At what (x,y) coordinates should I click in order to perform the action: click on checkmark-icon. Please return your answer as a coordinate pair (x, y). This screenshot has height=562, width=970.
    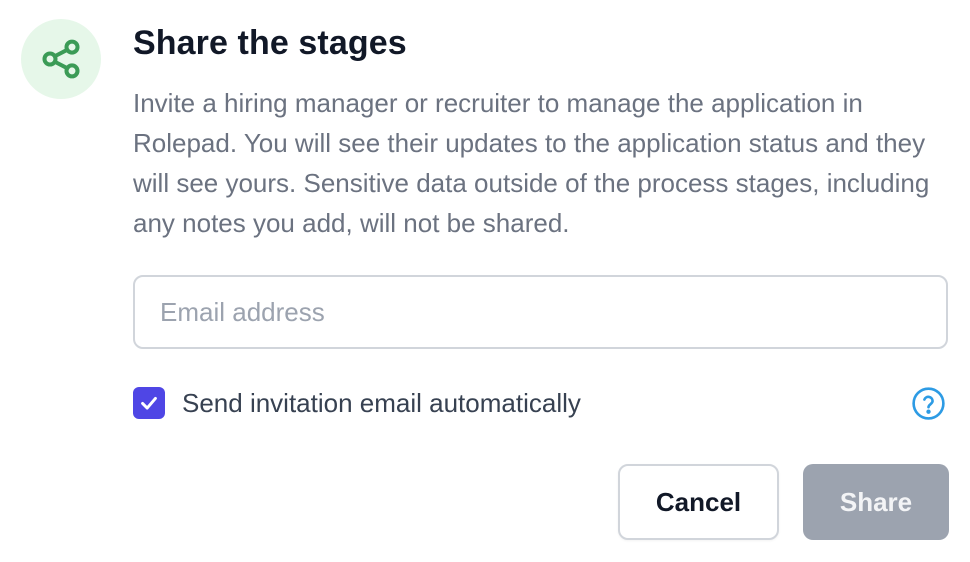
    Looking at the image, I should click on (149, 403).